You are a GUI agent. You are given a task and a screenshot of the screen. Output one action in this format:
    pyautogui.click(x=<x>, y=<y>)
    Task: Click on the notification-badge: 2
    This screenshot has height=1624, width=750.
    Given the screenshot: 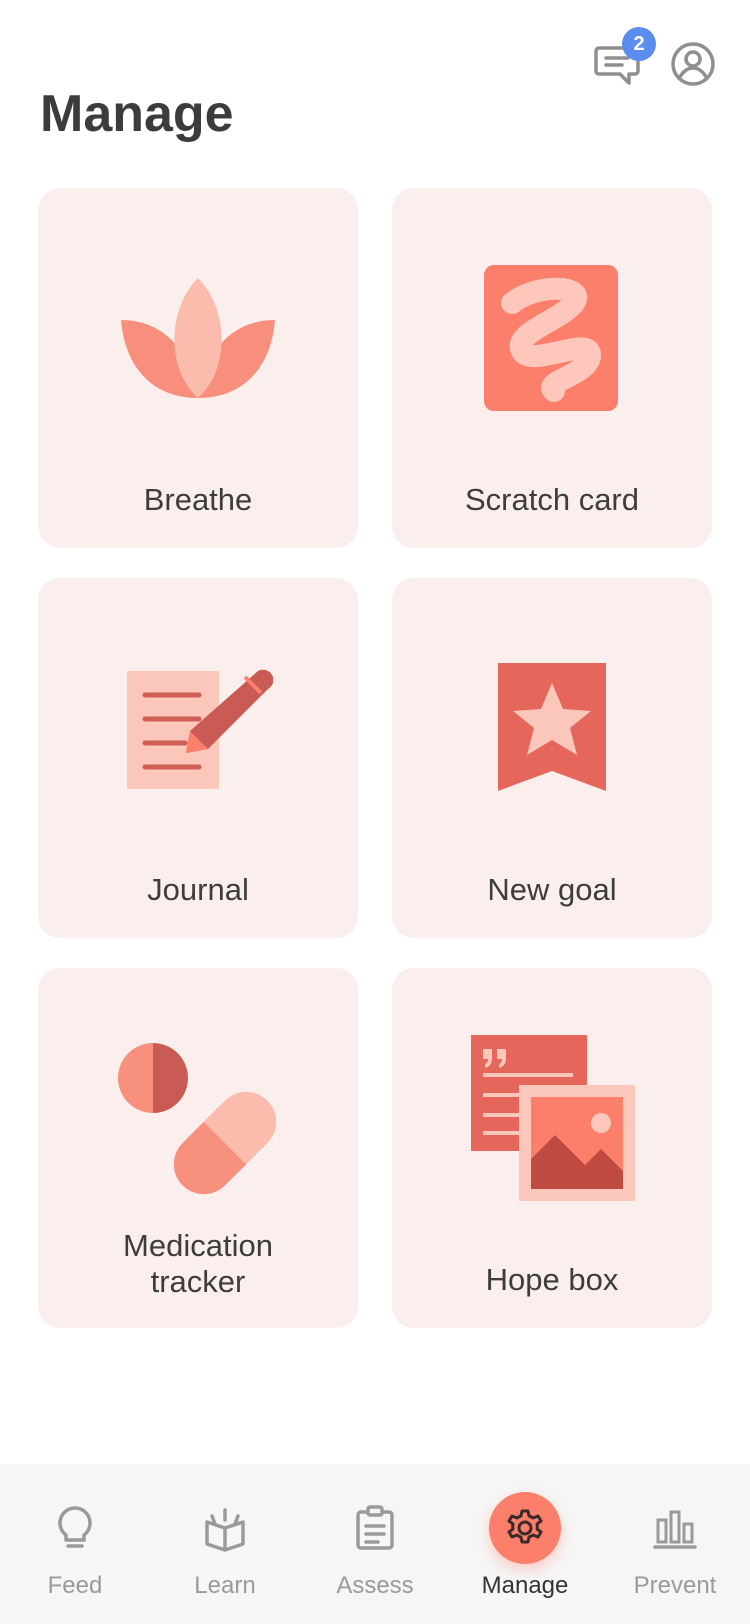 What is the action you would take?
    pyautogui.click(x=639, y=44)
    